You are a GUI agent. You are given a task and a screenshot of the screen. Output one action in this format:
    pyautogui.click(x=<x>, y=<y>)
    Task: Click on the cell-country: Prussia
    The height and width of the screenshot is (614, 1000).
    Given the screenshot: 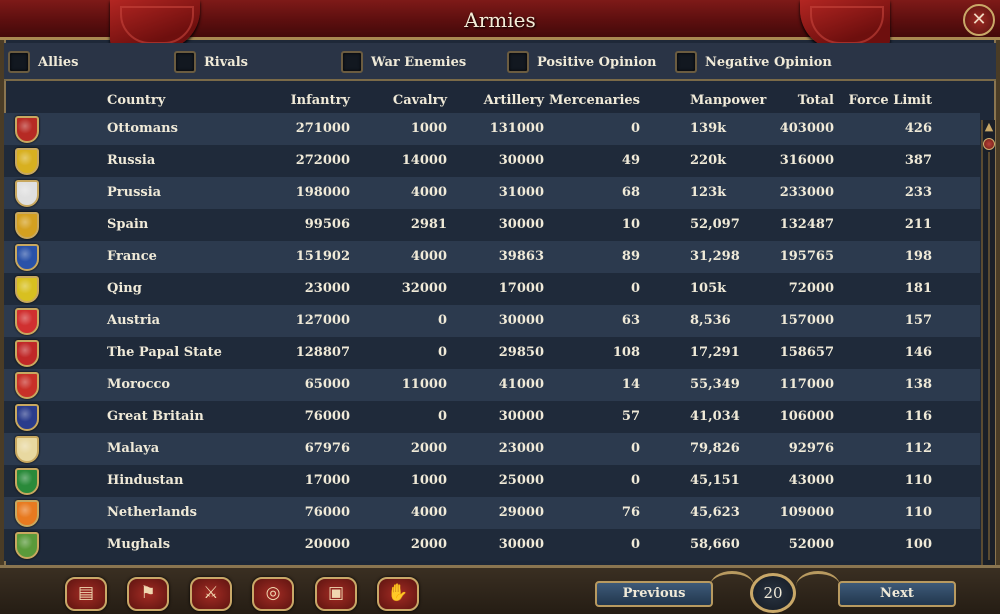 What is the action you would take?
    pyautogui.click(x=134, y=192)
    